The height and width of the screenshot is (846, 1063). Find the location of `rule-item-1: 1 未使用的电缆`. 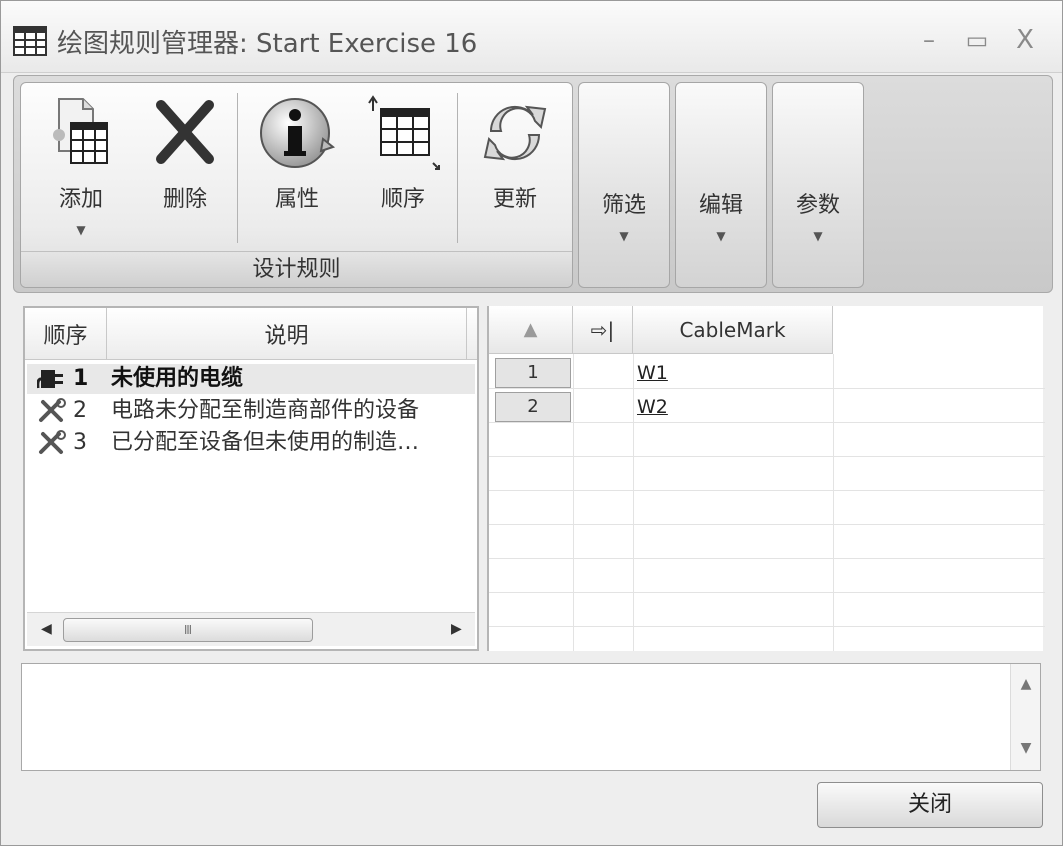

rule-item-1: 1 未使用的电缆 is located at coordinates (251, 379).